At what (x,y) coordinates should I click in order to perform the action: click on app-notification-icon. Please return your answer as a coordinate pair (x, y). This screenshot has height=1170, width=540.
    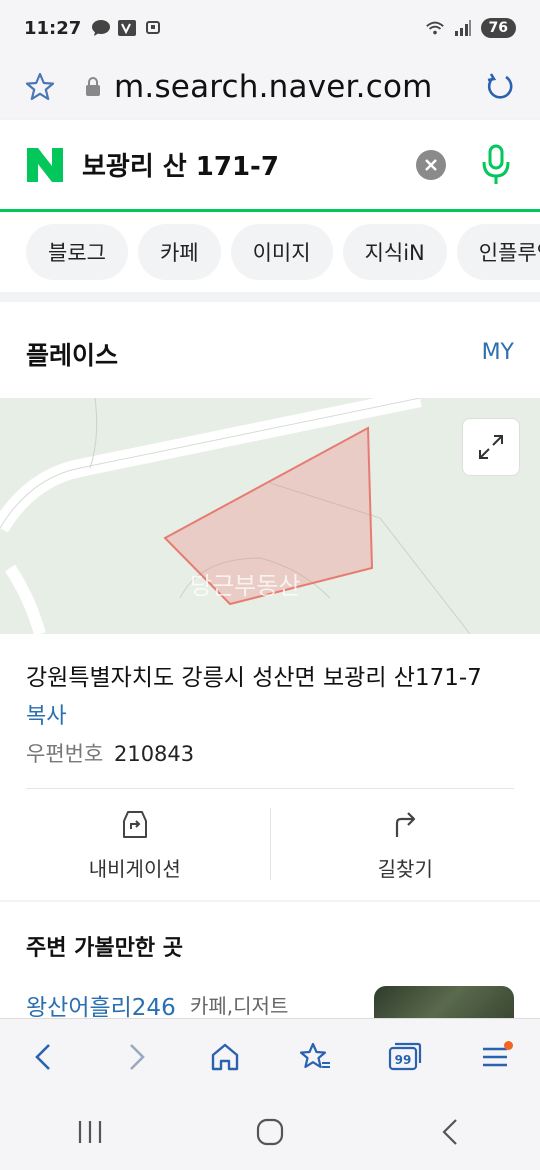
    Looking at the image, I should click on (127, 28).